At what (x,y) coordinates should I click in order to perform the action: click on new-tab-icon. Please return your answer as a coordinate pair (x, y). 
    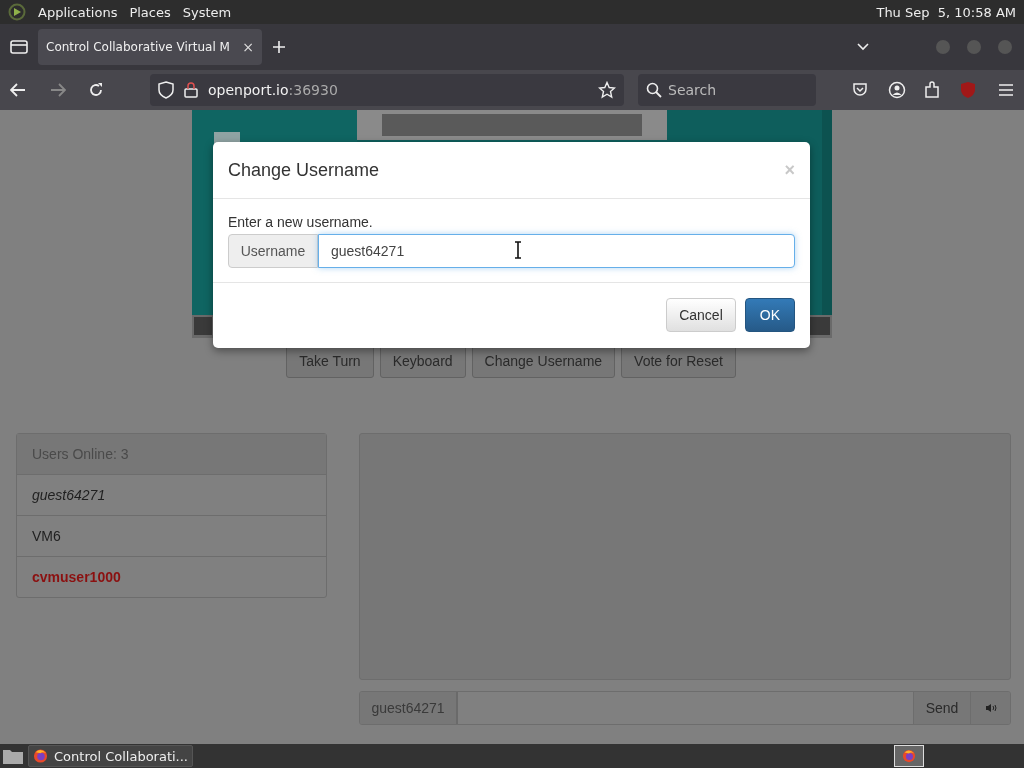
    Looking at the image, I should click on (279, 47).